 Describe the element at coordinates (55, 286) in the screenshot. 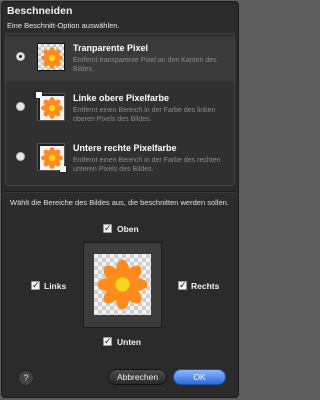

I see `checkbox-left-label: Links` at that location.